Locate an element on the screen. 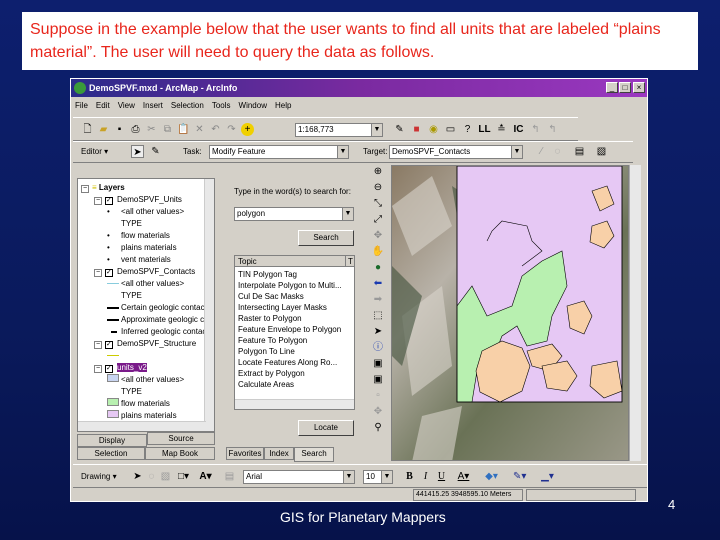 This screenshot has width=720, height=540. ll-icon: LL is located at coordinates (484, 129).